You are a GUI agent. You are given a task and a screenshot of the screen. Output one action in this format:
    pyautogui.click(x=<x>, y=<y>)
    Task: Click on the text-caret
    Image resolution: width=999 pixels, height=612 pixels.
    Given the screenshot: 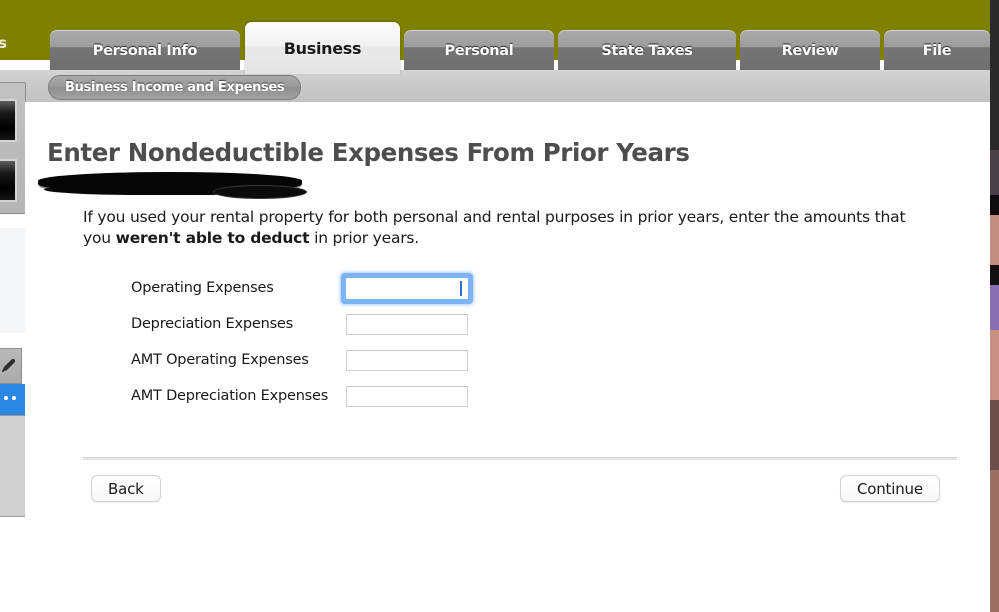 What is the action you would take?
    pyautogui.click(x=461, y=288)
    